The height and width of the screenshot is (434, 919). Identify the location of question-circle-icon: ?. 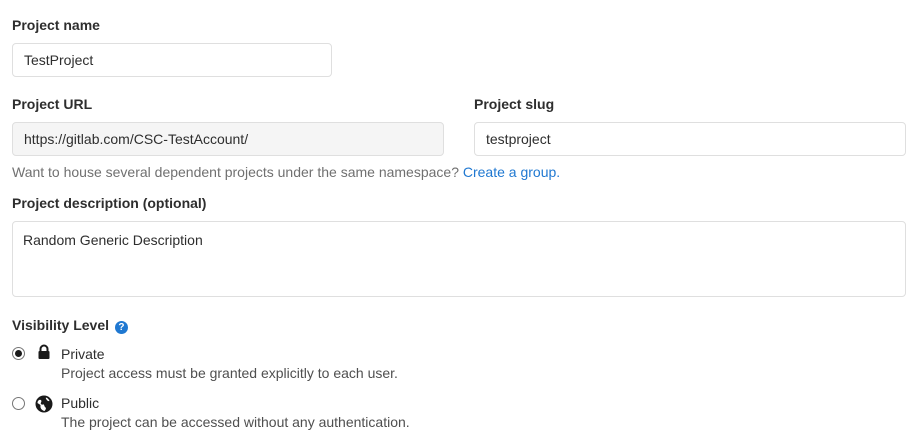
(121, 327).